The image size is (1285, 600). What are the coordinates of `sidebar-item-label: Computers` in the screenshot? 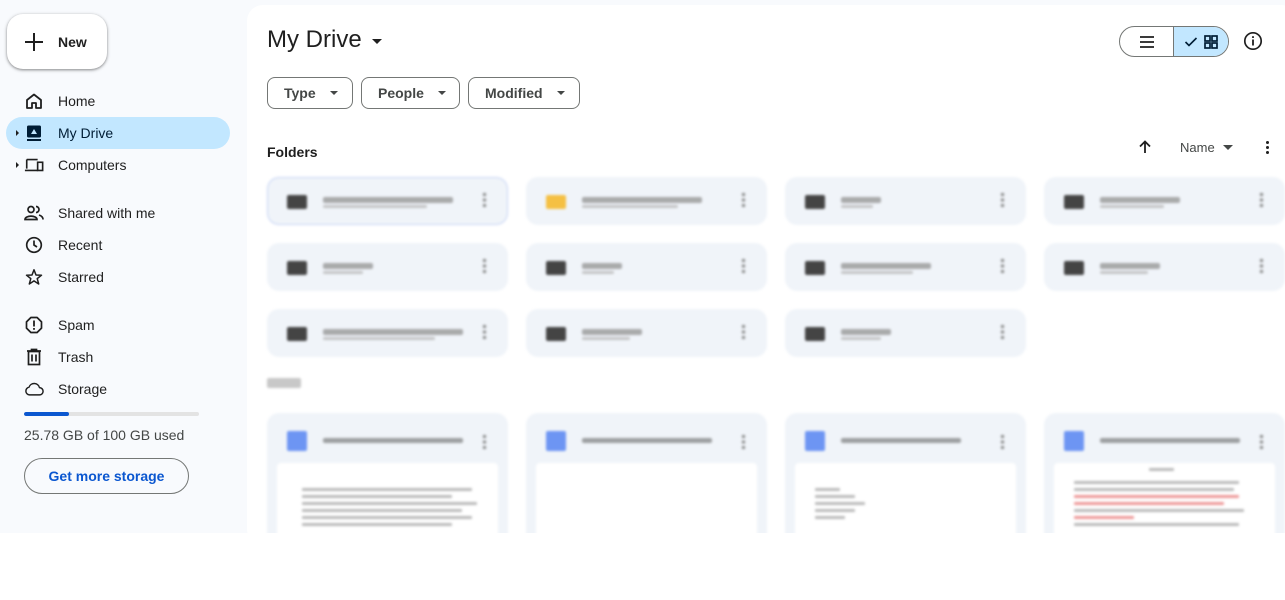 It's located at (92, 165).